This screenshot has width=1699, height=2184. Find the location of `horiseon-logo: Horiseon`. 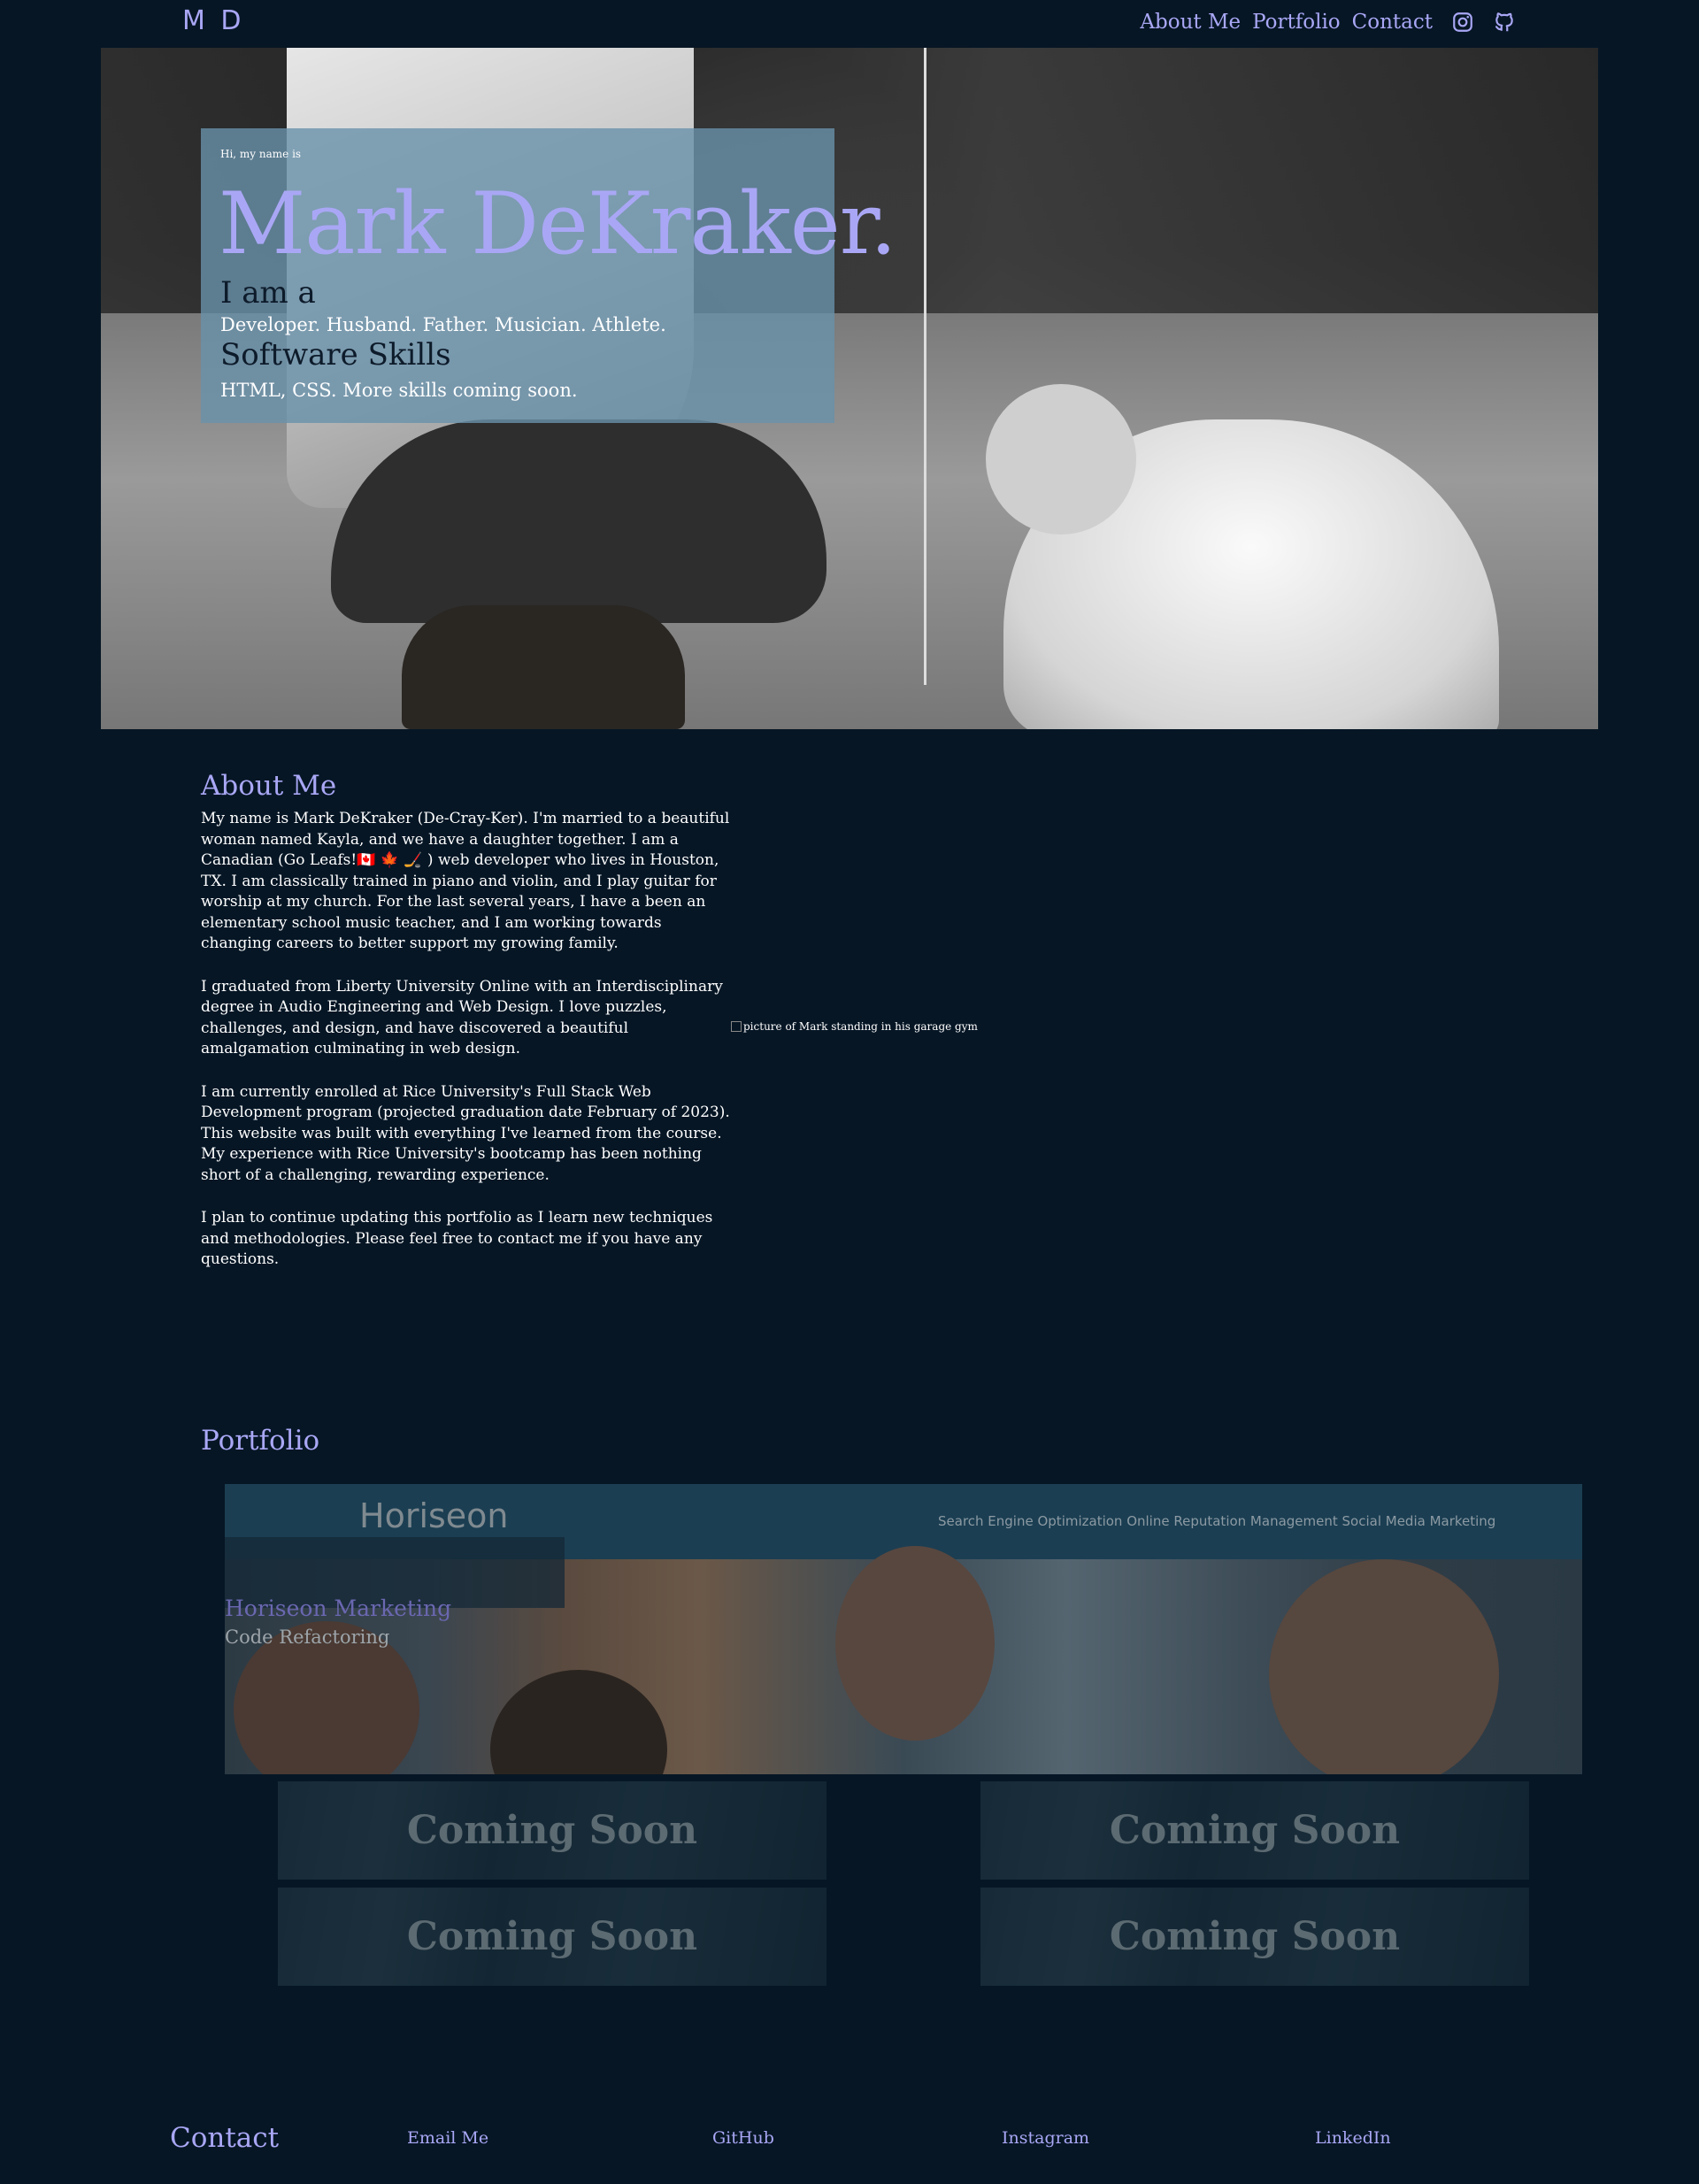

horiseon-logo: Horiseon is located at coordinates (434, 1515).